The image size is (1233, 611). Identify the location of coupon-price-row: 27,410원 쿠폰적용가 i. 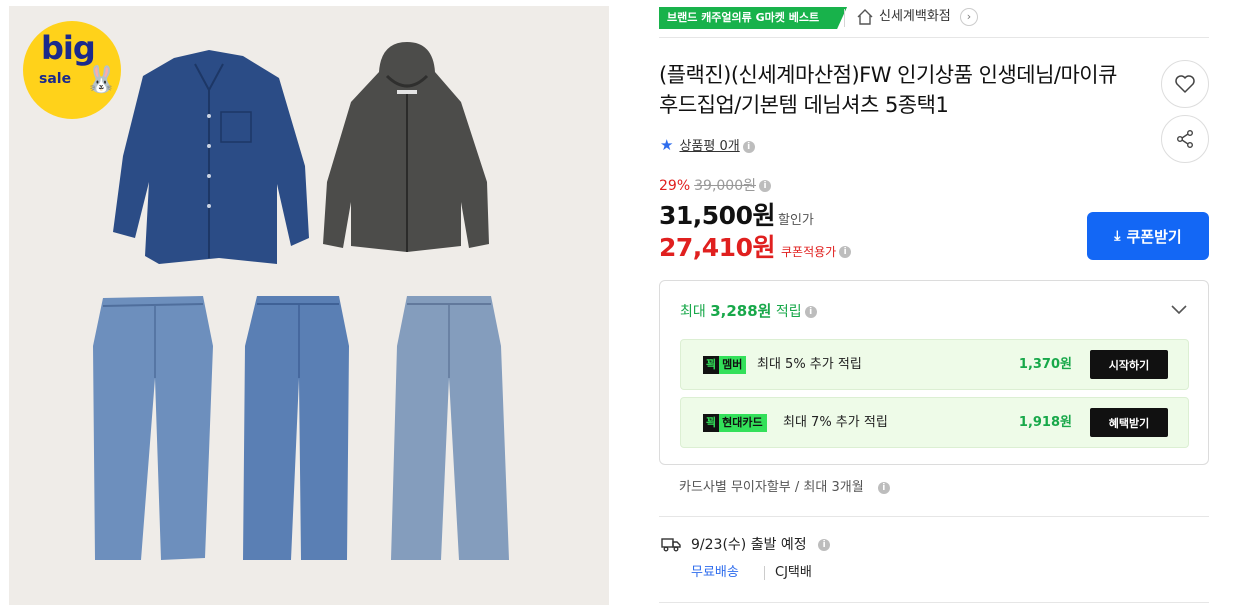
(755, 246).